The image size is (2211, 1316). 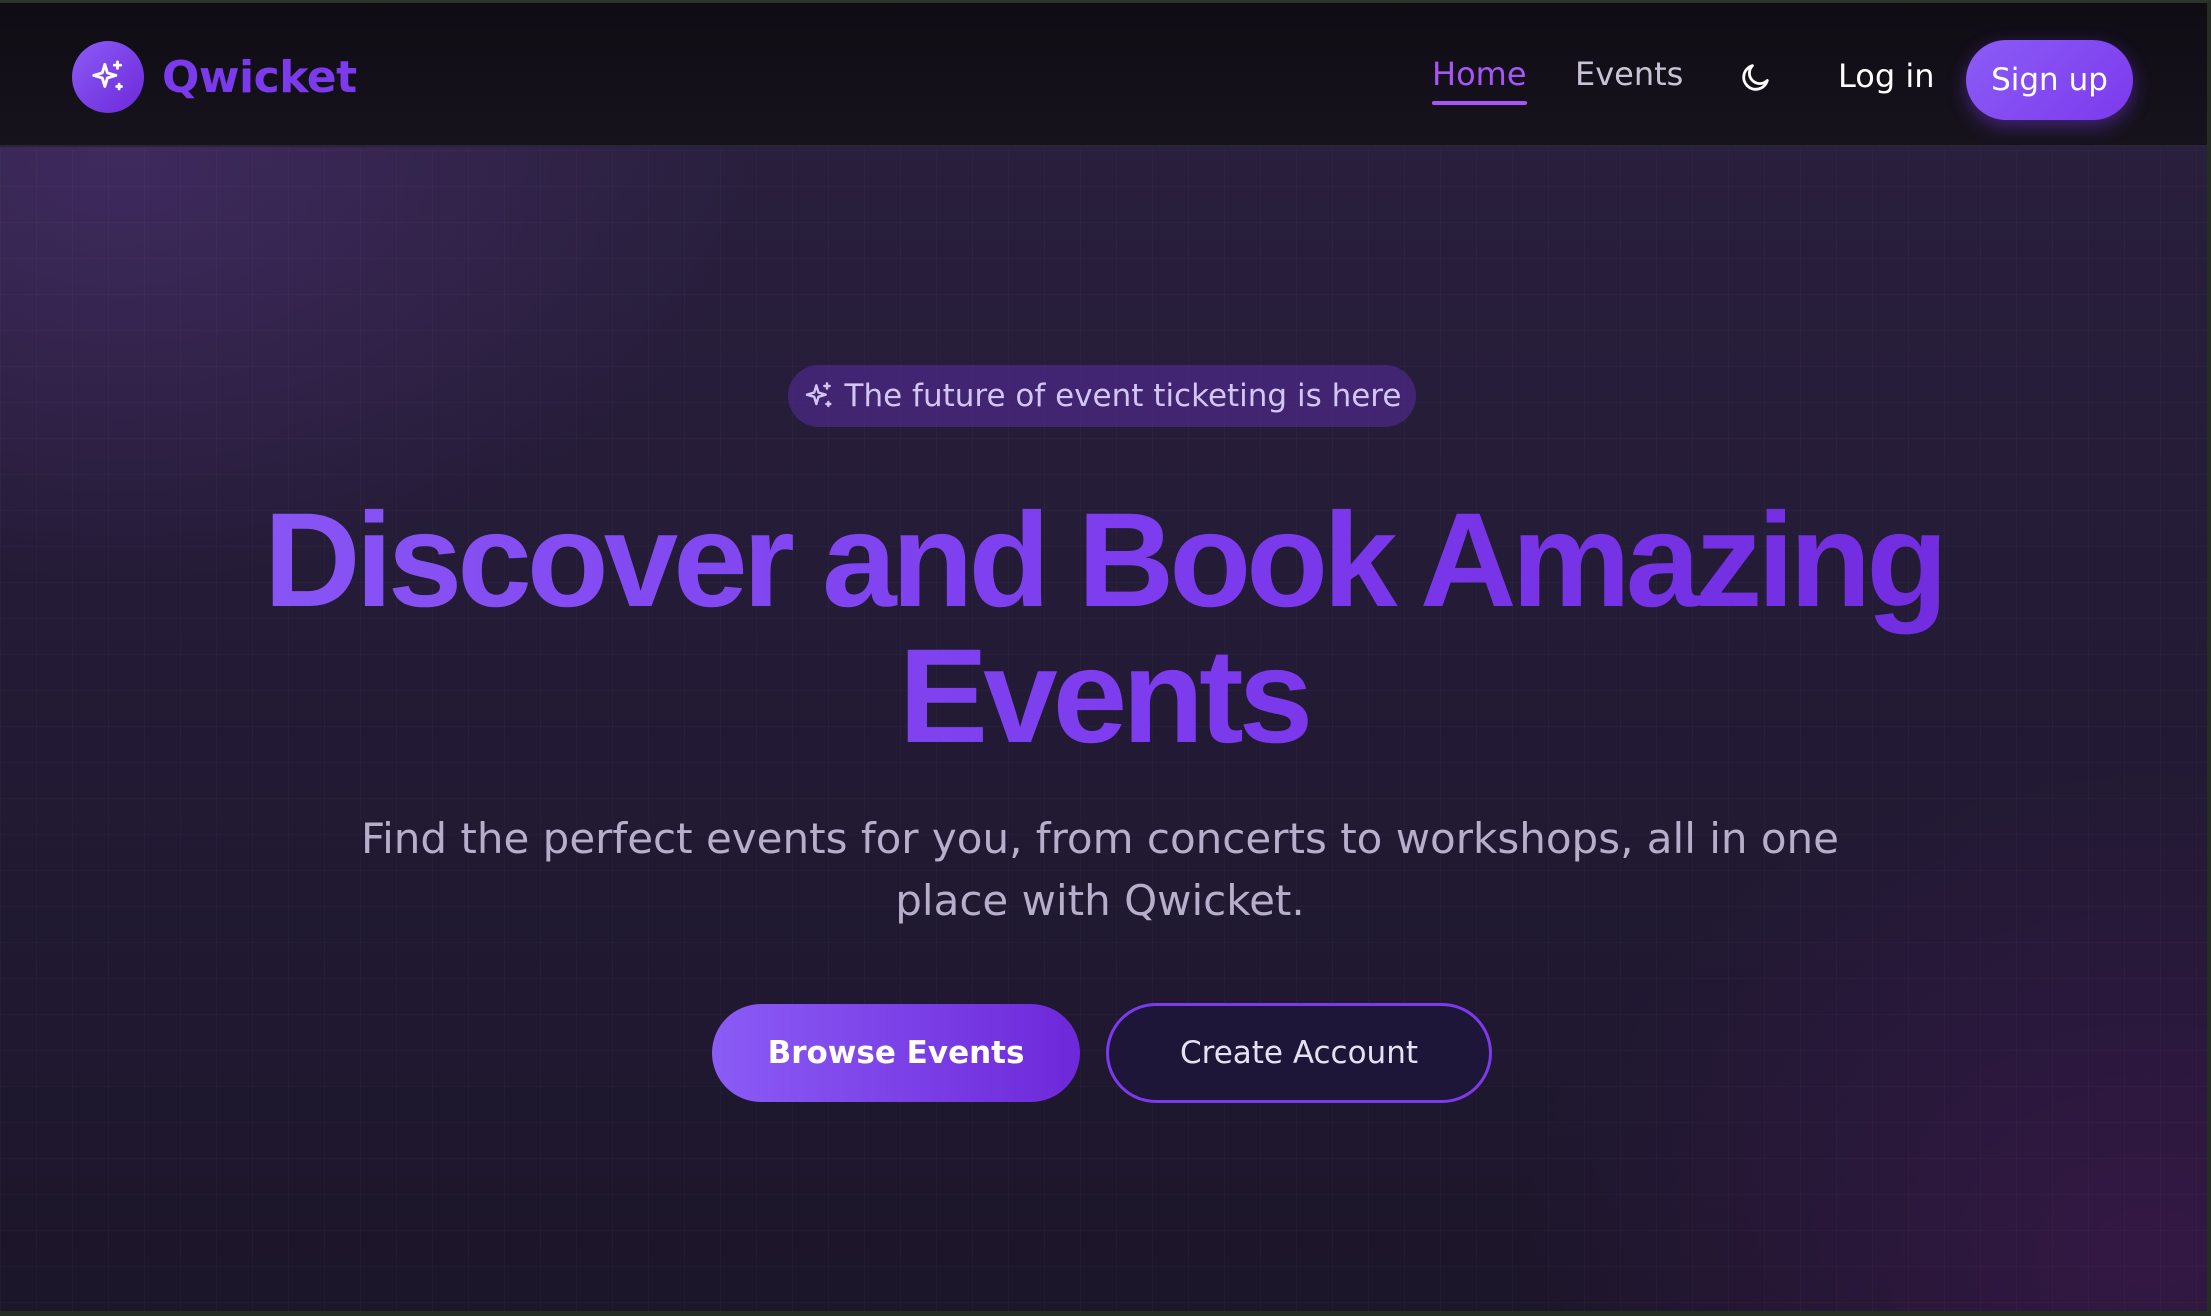 What do you see at coordinates (1103, 560) in the screenshot?
I see `headline-line-1: Discover and Book Amazing` at bounding box center [1103, 560].